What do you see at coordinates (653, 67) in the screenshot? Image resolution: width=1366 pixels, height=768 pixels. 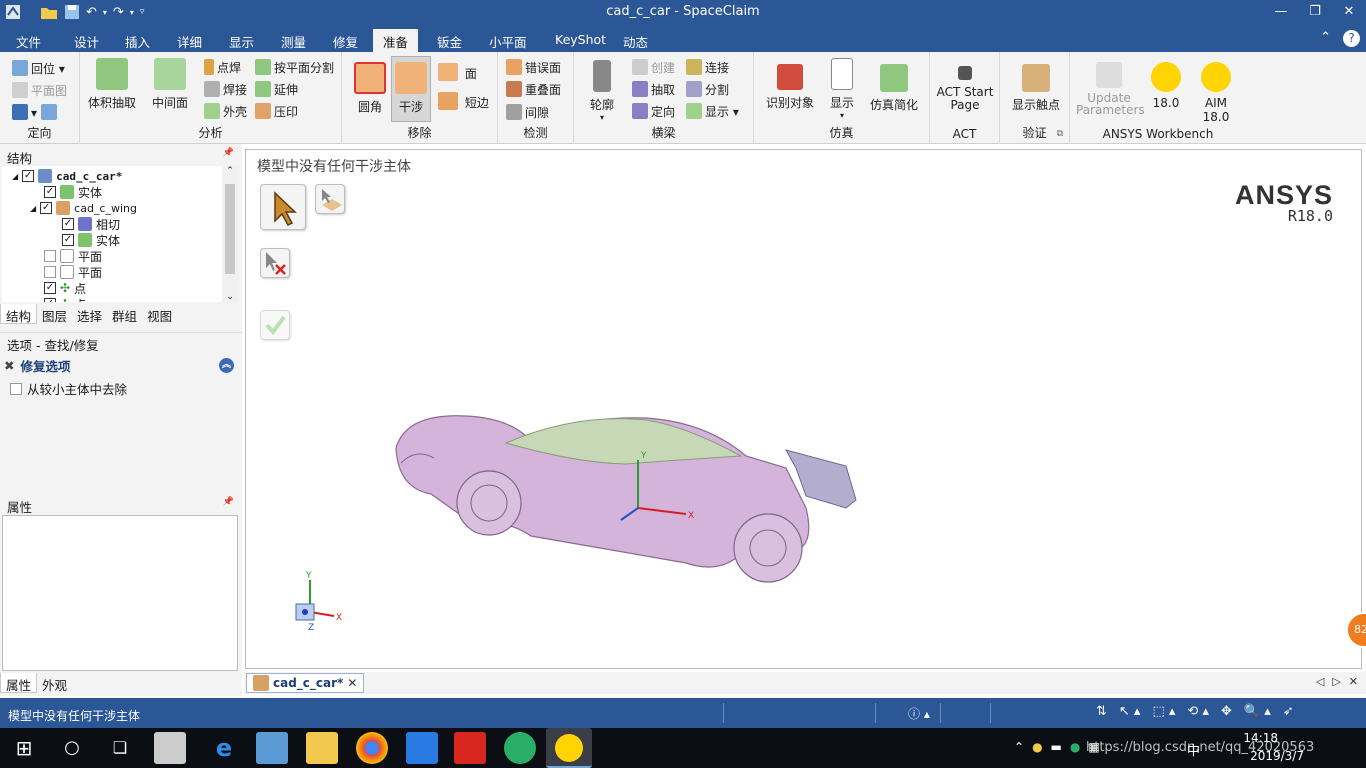 I see `create-beam-button: 创建` at bounding box center [653, 67].